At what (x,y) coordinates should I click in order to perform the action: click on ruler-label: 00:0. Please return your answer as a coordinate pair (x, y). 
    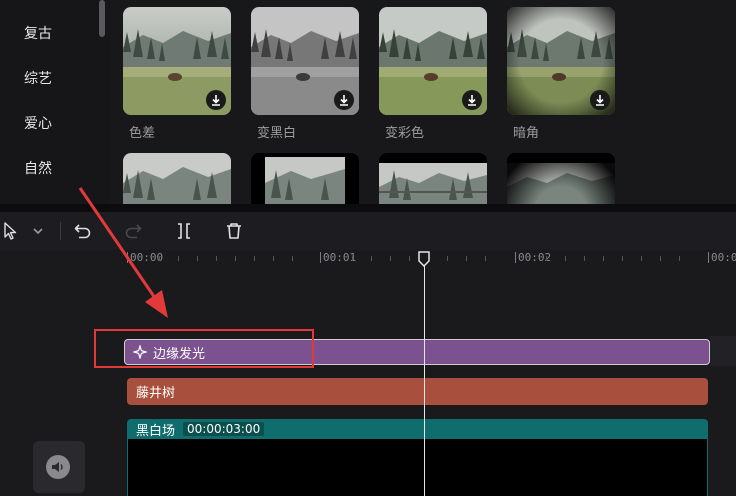
    Looking at the image, I should click on (723, 257).